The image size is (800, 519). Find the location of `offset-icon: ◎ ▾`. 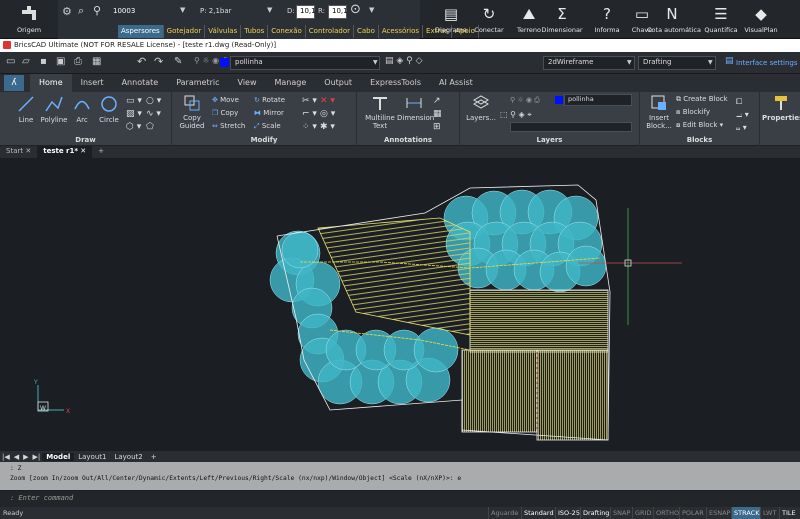

offset-icon: ◎ ▾ is located at coordinates (327, 114).